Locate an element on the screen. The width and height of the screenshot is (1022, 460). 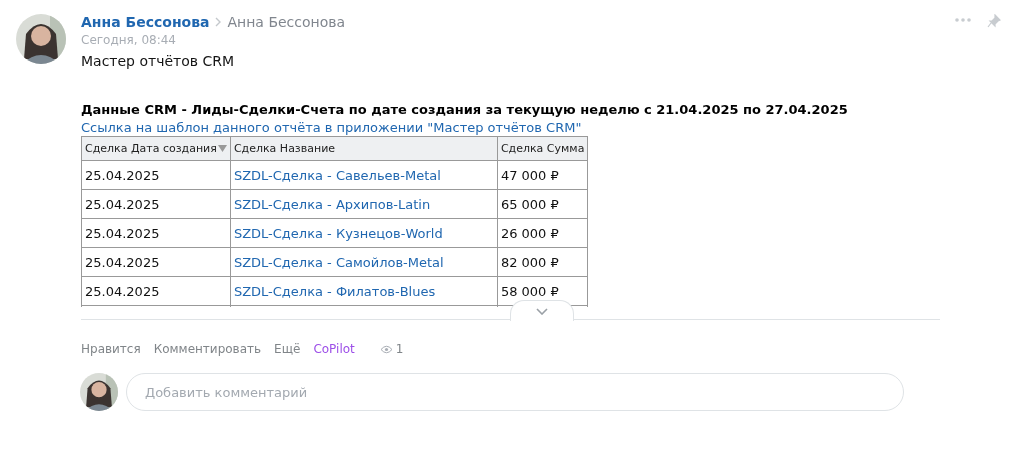
expand-button is located at coordinates (542, 310).